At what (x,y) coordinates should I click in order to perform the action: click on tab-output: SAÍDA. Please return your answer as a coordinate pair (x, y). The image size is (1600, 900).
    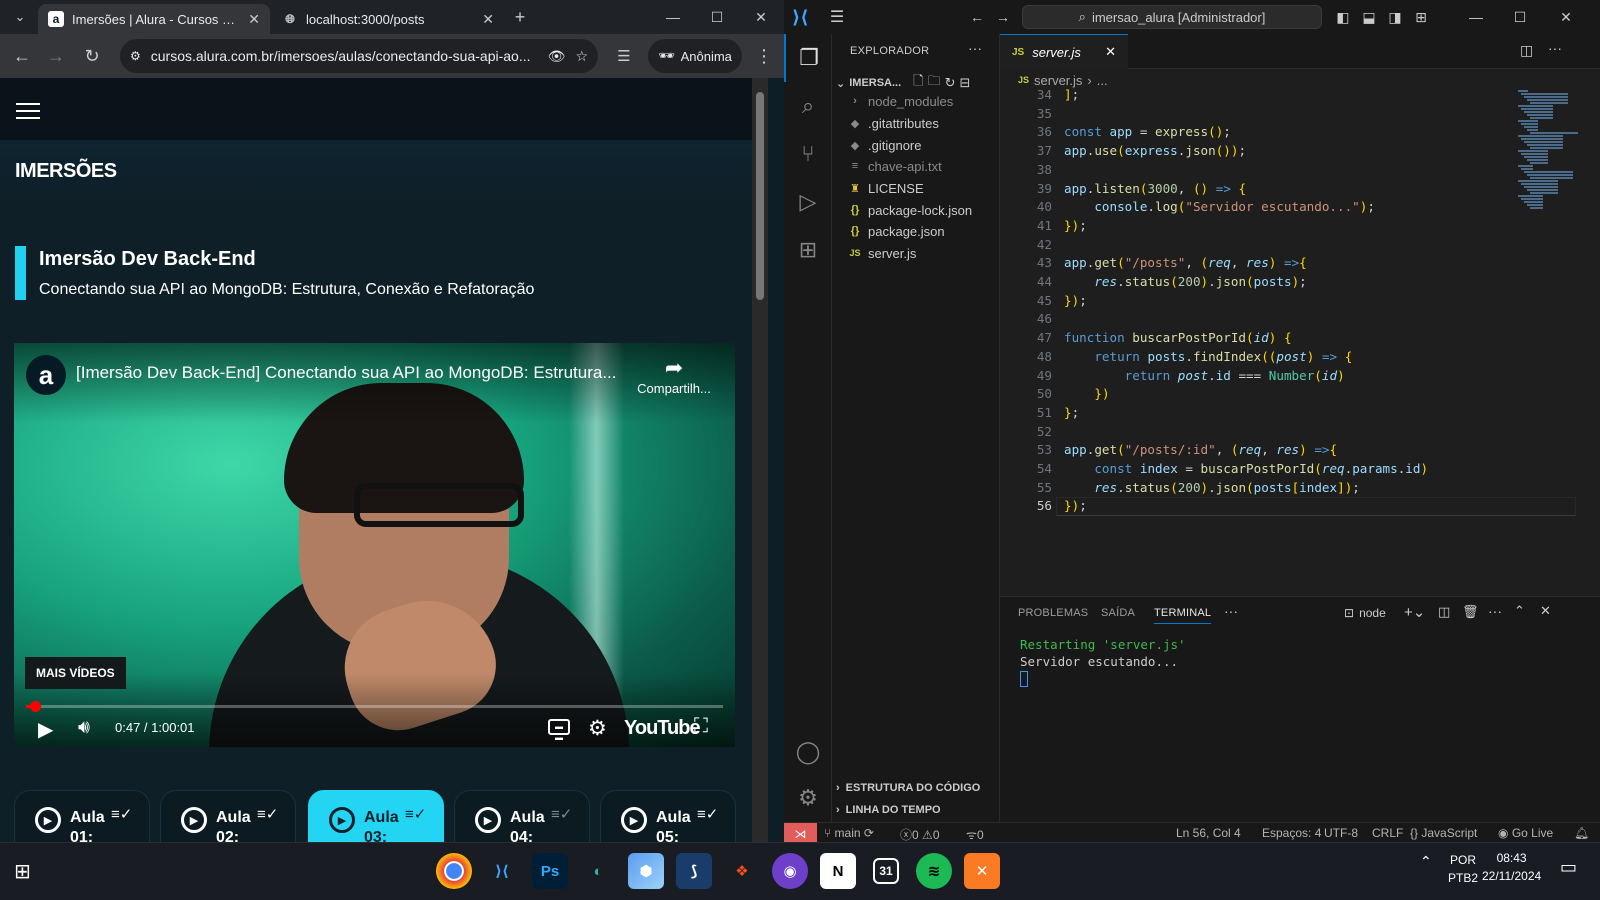
    Looking at the image, I should click on (1118, 613).